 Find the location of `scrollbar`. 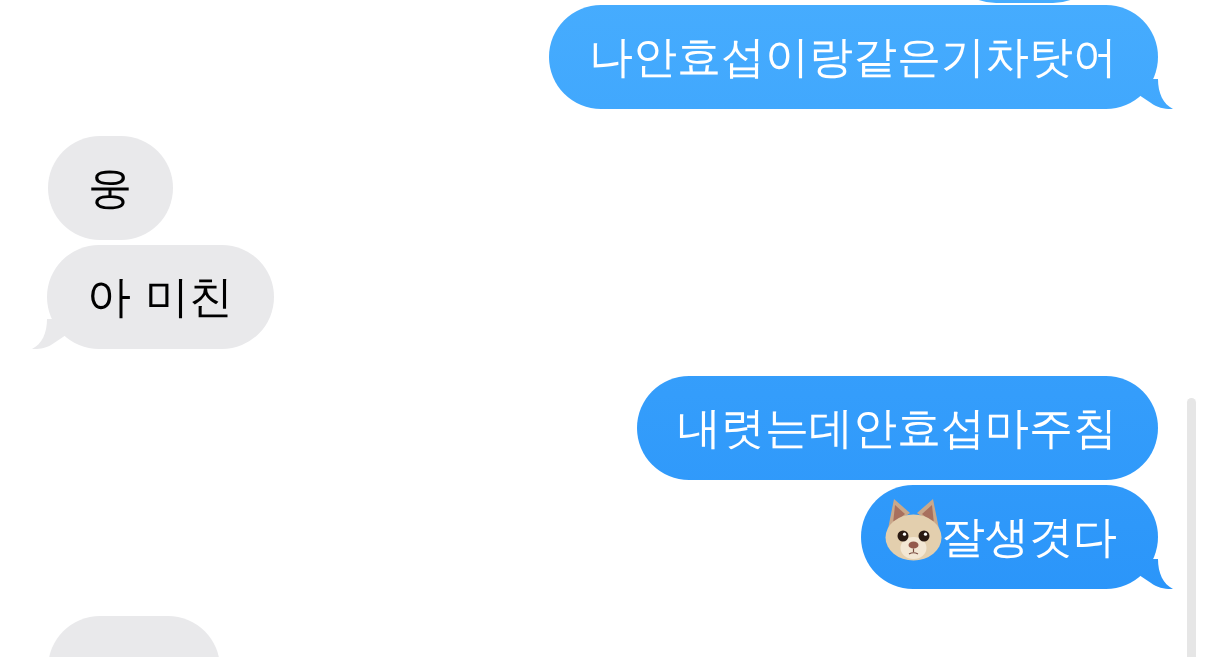

scrollbar is located at coordinates (1191, 527).